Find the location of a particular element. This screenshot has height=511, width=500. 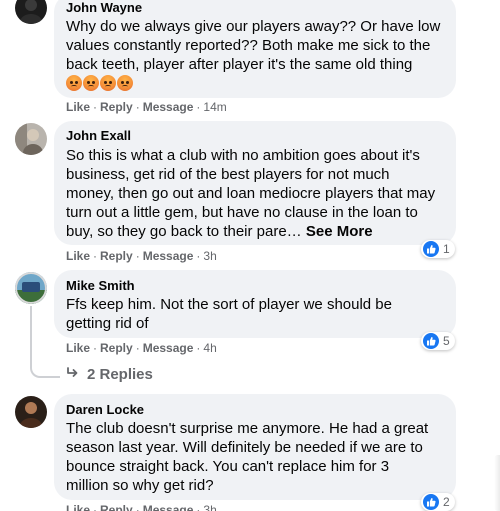

view-replies-link: 2 Replies is located at coordinates (109, 374).